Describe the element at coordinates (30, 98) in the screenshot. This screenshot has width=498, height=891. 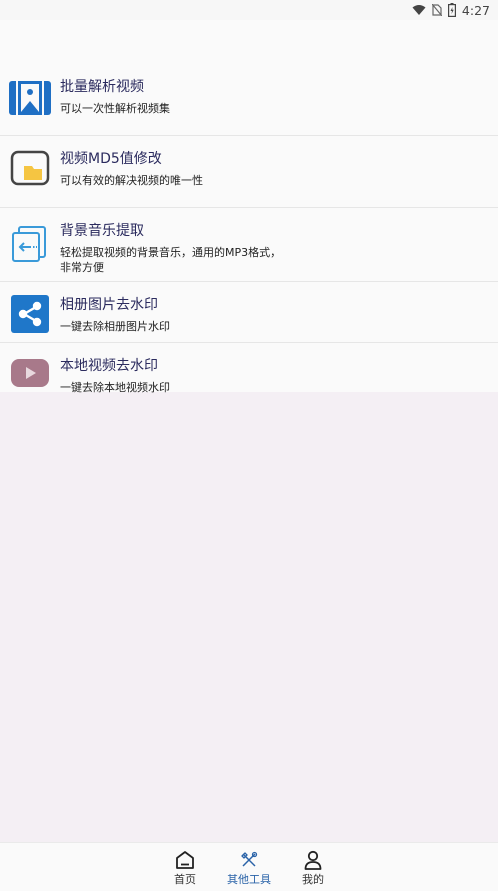
I see `picture-frame-icon` at that location.